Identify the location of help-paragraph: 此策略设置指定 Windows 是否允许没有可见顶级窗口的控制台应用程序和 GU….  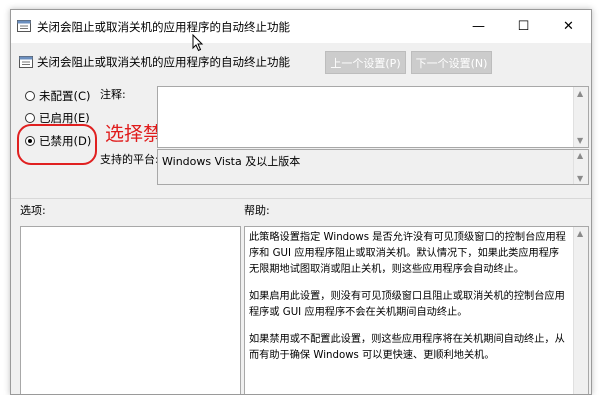
(407, 253).